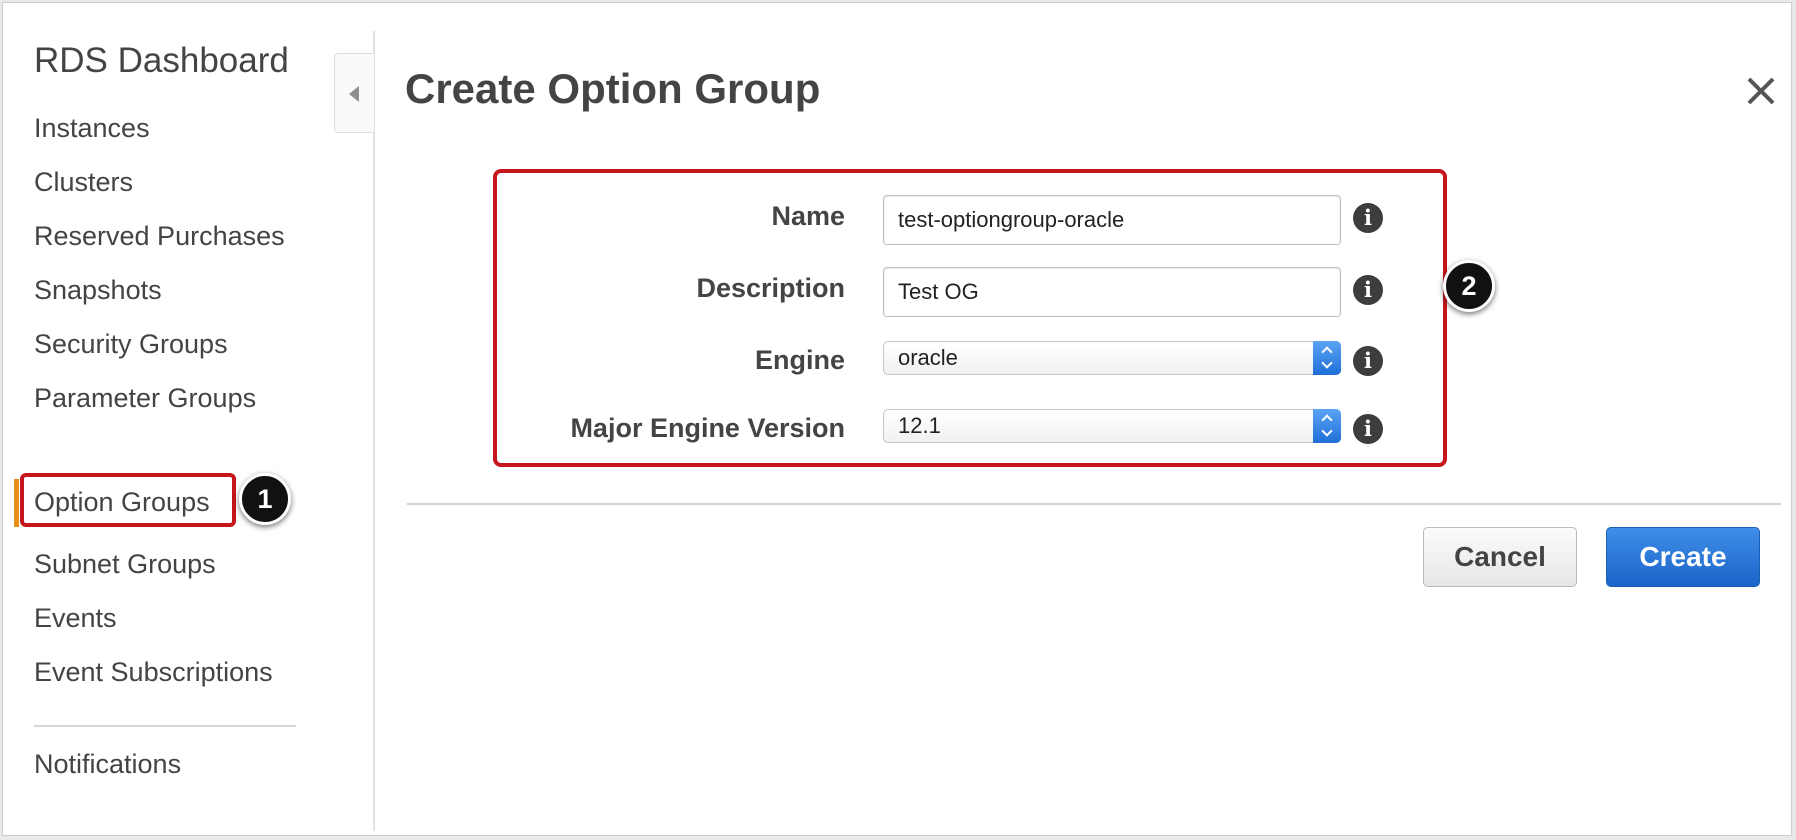 This screenshot has height=840, width=1796. What do you see at coordinates (131, 344) in the screenshot?
I see `sidebar-item-security-groups: Security Groups` at bounding box center [131, 344].